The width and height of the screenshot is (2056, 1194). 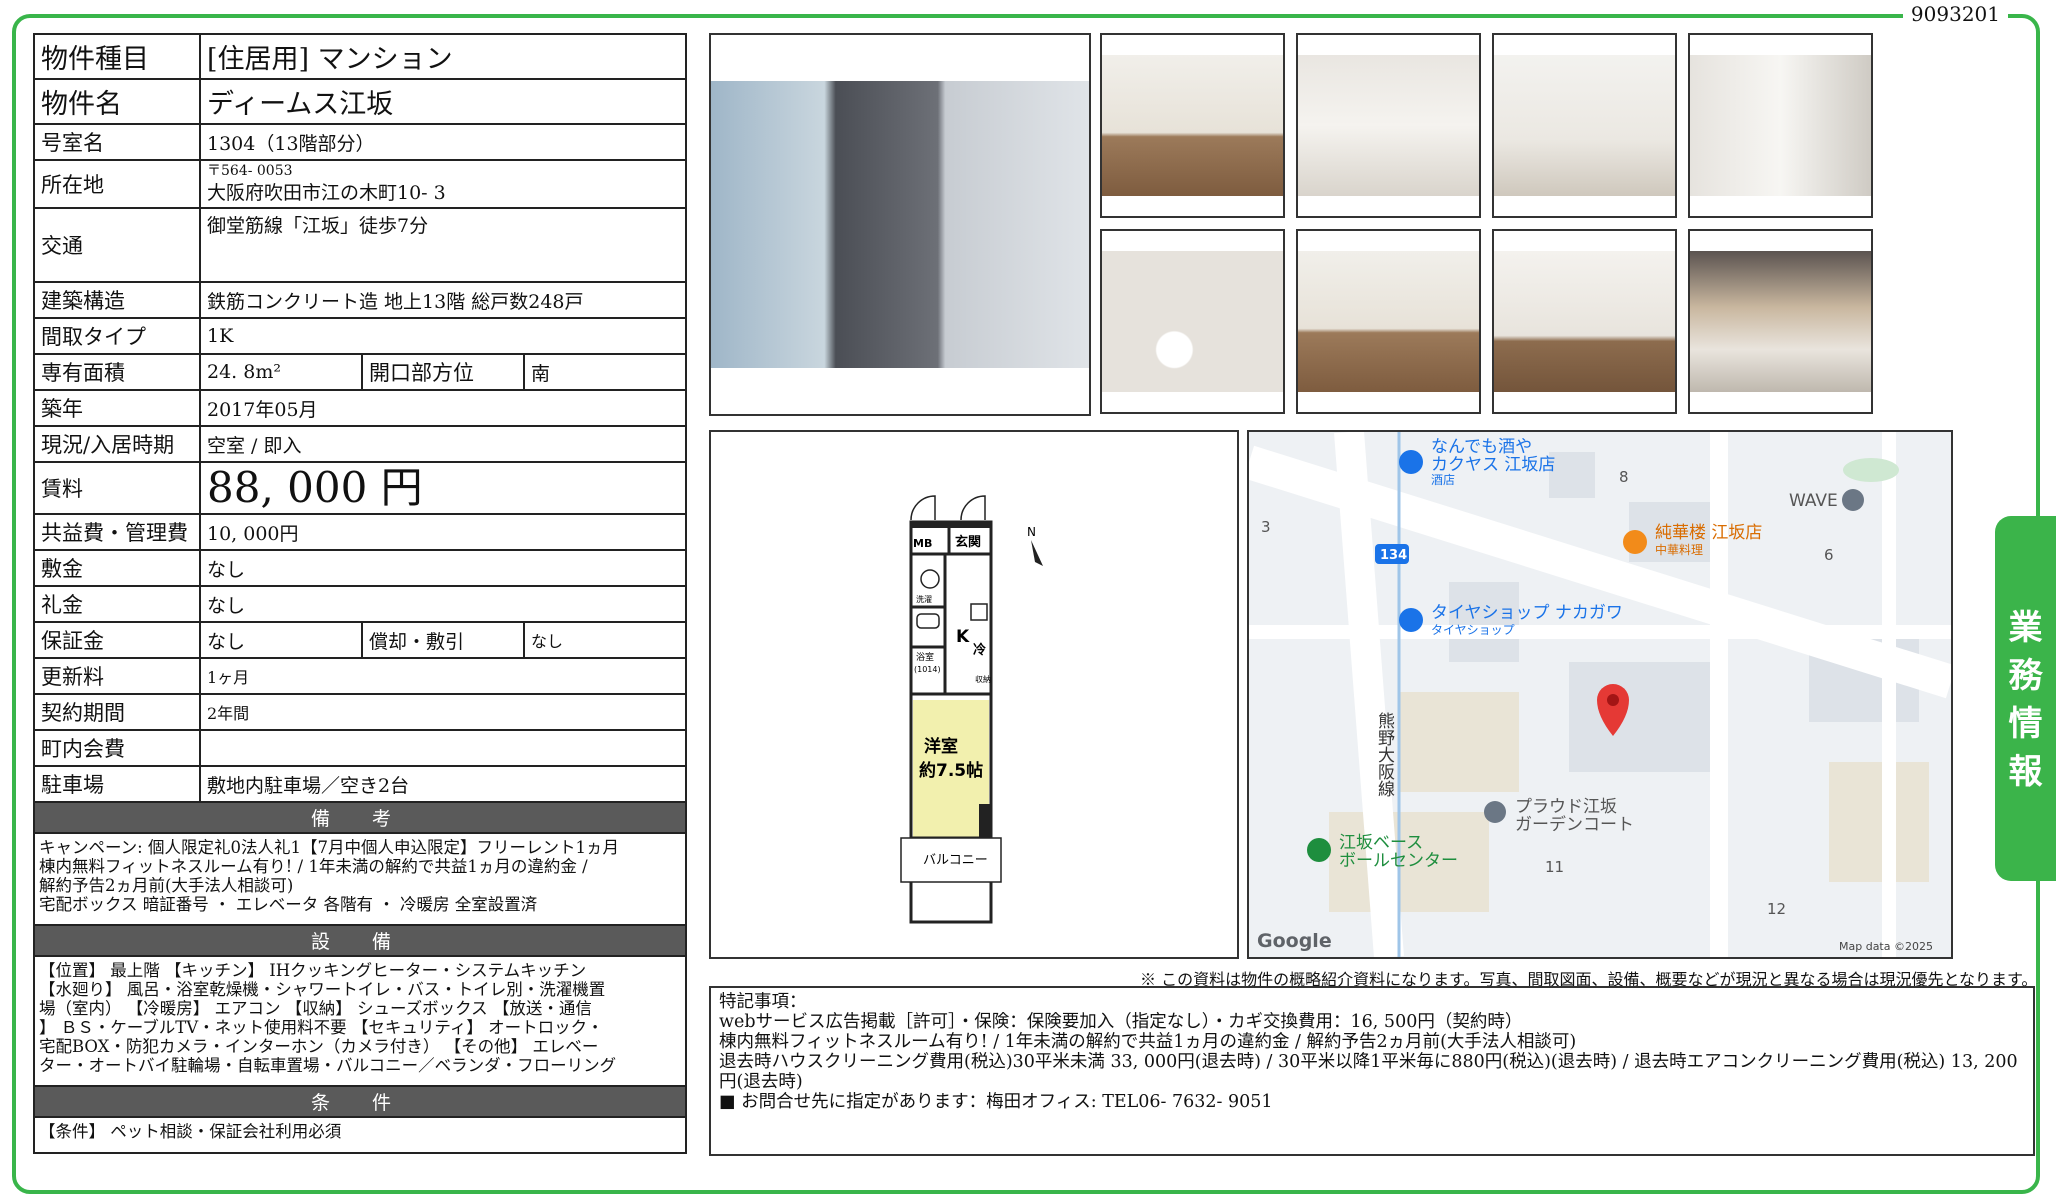 What do you see at coordinates (1481, 447) in the screenshot?
I see `map-shop1-a: なんでも酒や` at bounding box center [1481, 447].